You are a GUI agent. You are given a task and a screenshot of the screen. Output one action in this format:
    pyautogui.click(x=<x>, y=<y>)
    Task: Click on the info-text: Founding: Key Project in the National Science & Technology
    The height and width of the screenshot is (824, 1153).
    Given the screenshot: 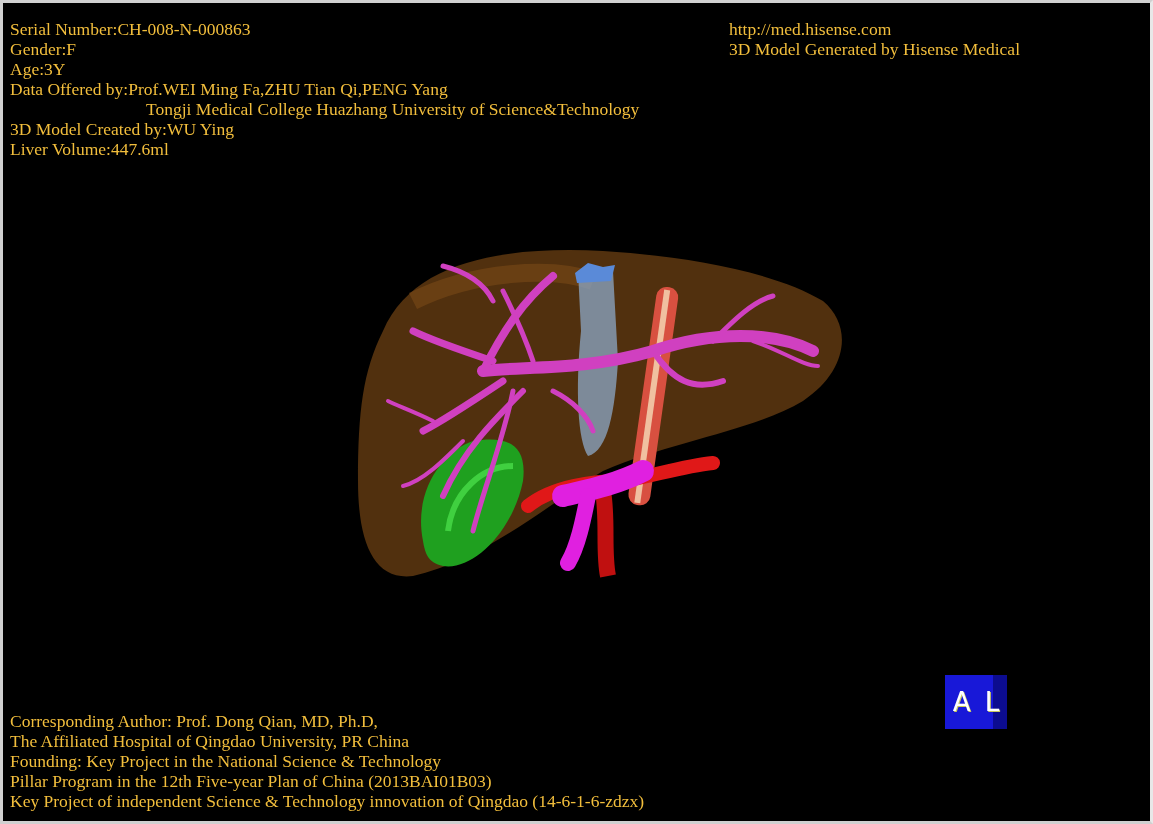 What is the action you would take?
    pyautogui.click(x=226, y=761)
    